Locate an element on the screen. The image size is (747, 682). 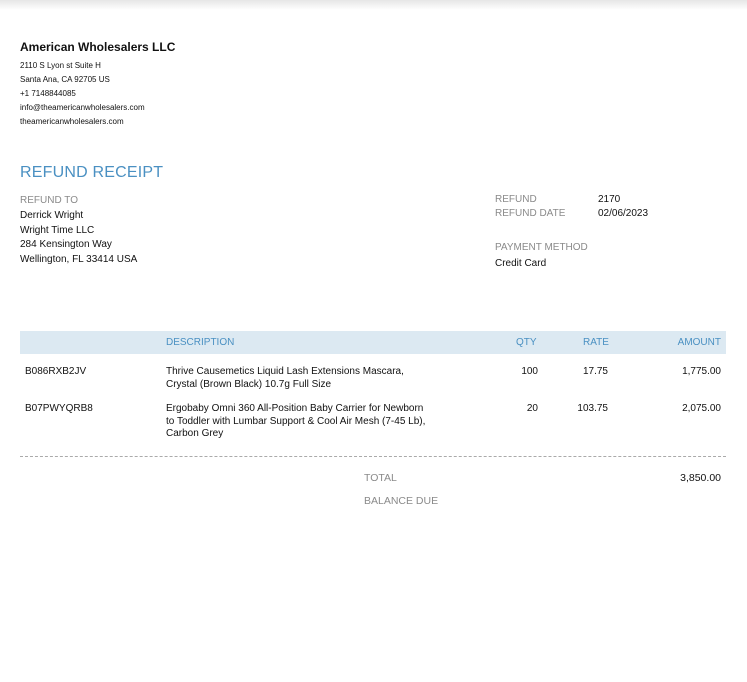
row-amount: 1,775.00 is located at coordinates (701, 371).